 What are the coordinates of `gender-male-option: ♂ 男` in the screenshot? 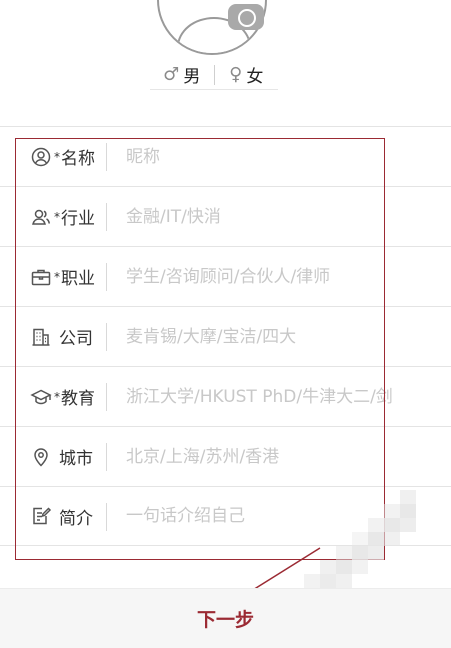 It's located at (182, 74).